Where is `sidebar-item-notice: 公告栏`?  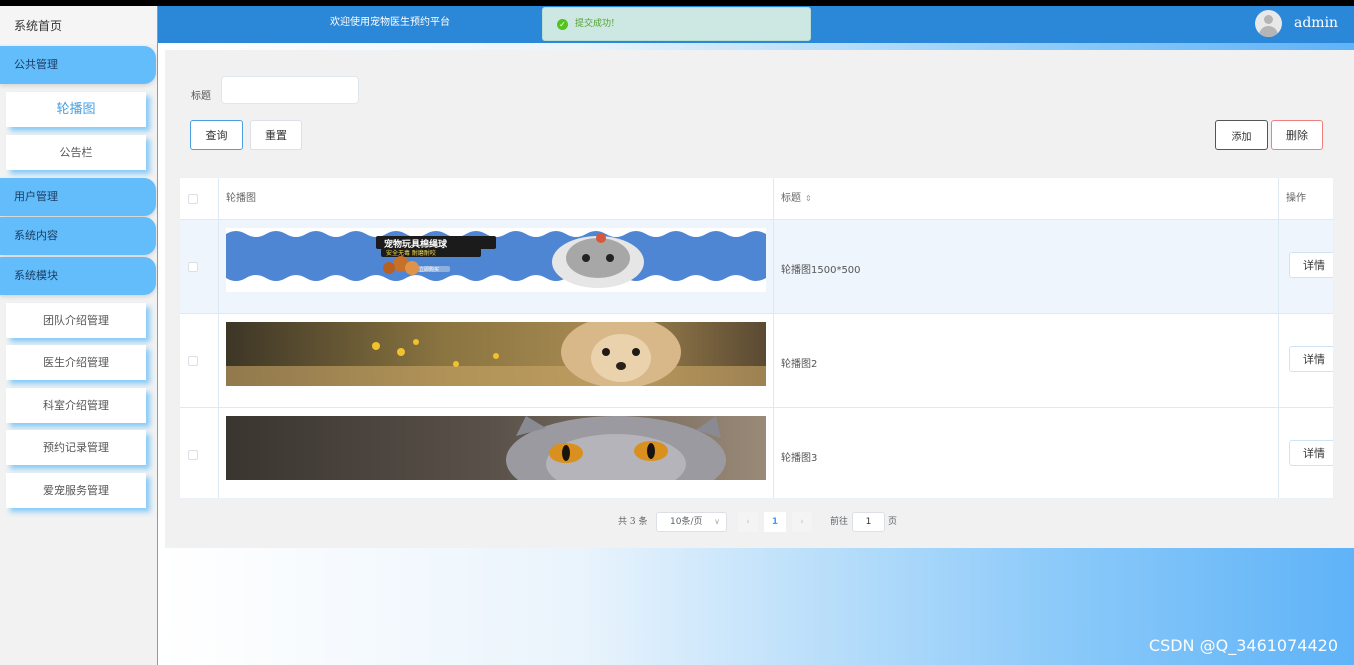 sidebar-item-notice: 公告栏 is located at coordinates (76, 152).